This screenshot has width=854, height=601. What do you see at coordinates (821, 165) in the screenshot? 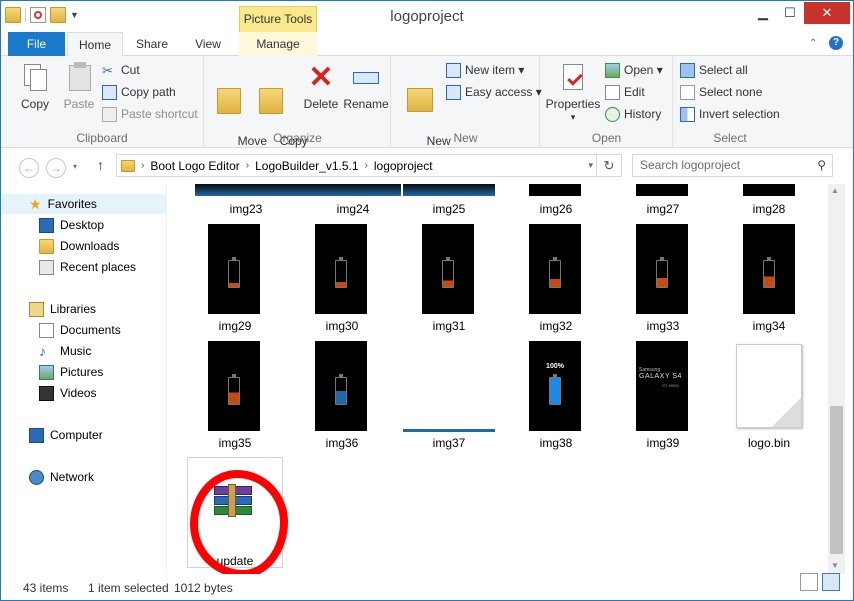
I see `search-icon: ⚲` at bounding box center [821, 165].